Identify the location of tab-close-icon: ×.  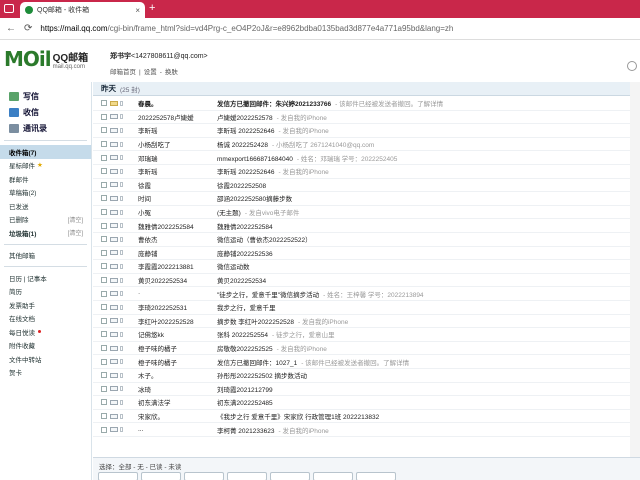
(137, 10).